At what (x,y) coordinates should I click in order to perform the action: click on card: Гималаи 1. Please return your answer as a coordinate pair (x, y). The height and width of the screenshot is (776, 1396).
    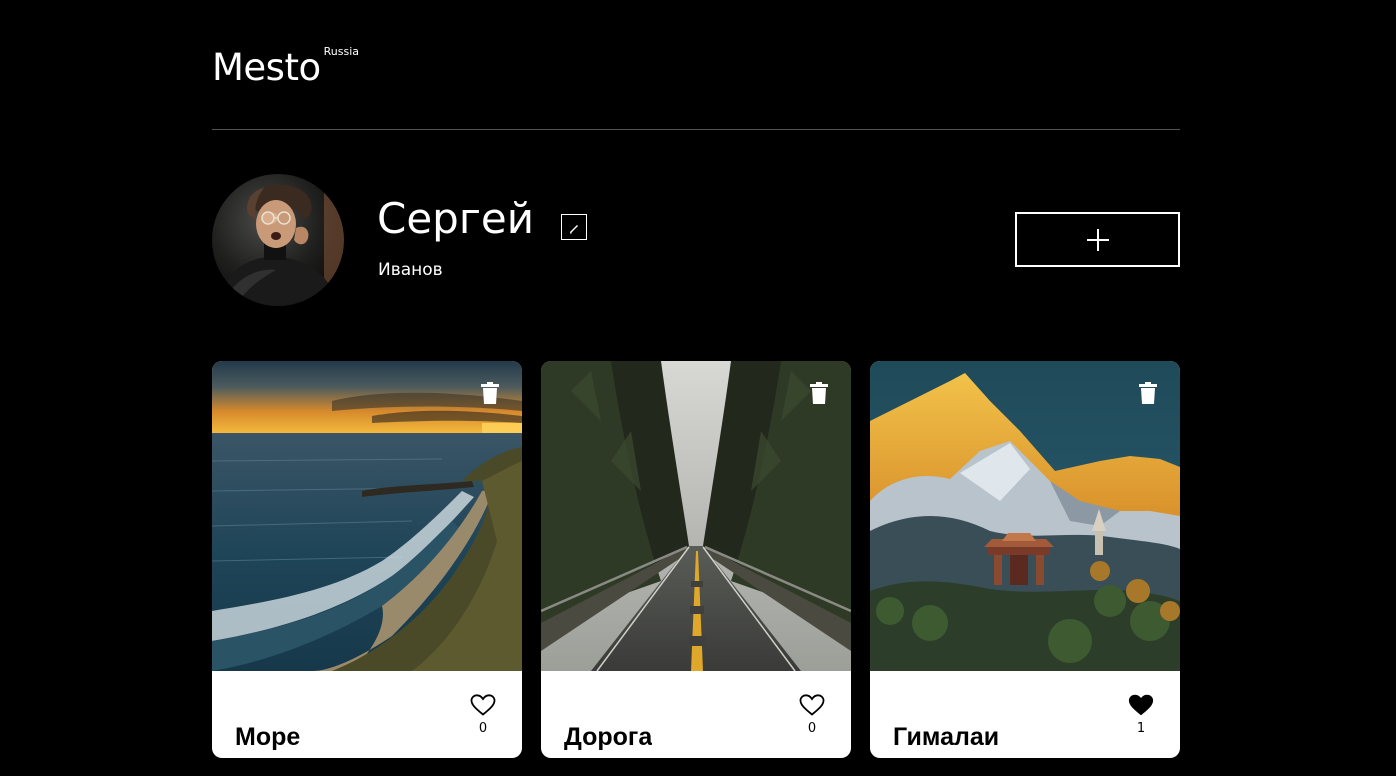
    Looking at the image, I should click on (1025, 559).